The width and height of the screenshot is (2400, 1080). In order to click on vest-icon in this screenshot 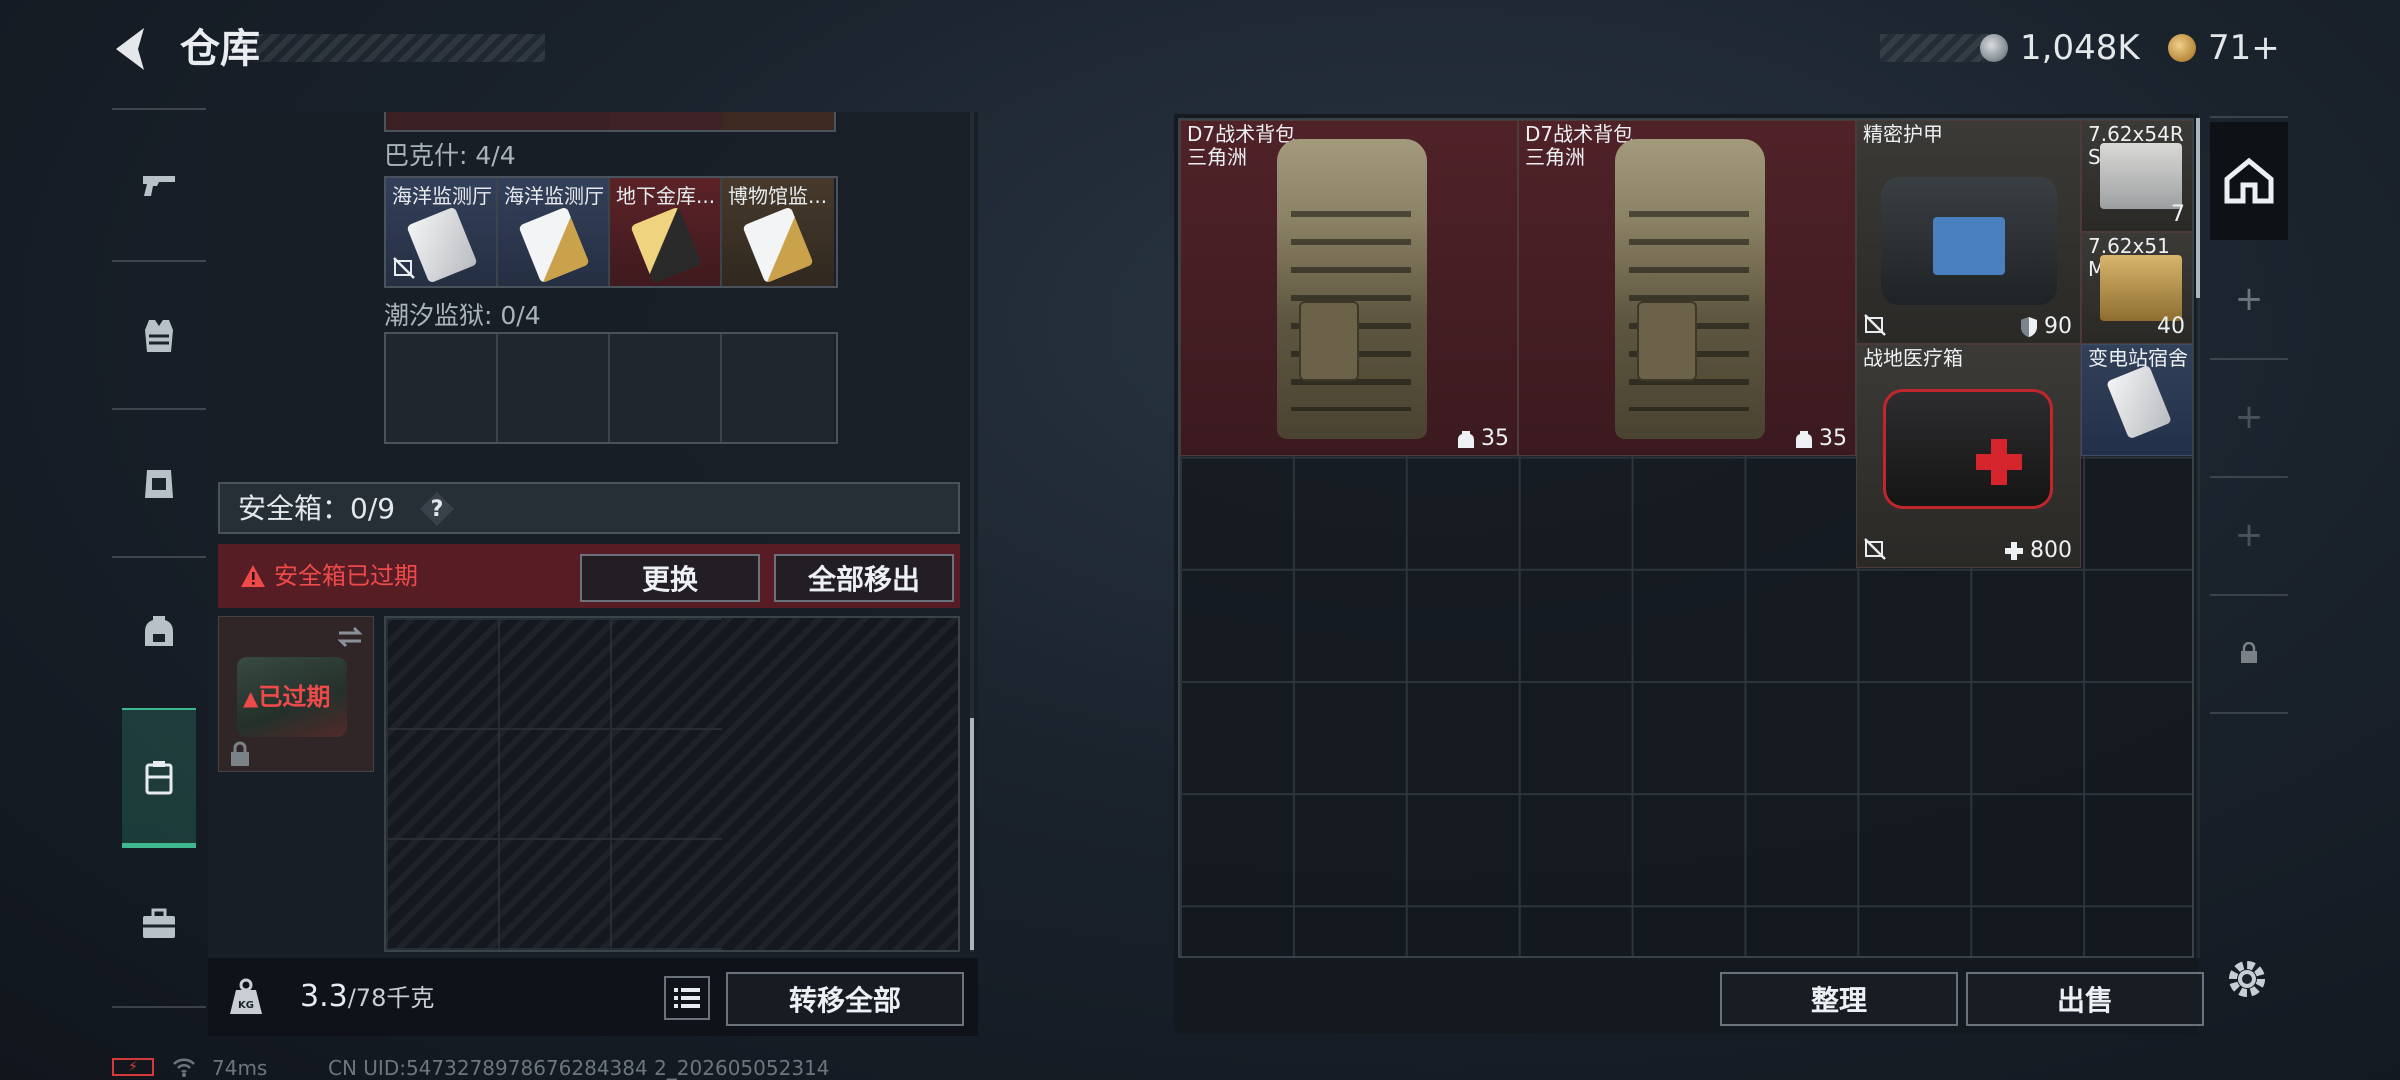, I will do `click(159, 336)`.